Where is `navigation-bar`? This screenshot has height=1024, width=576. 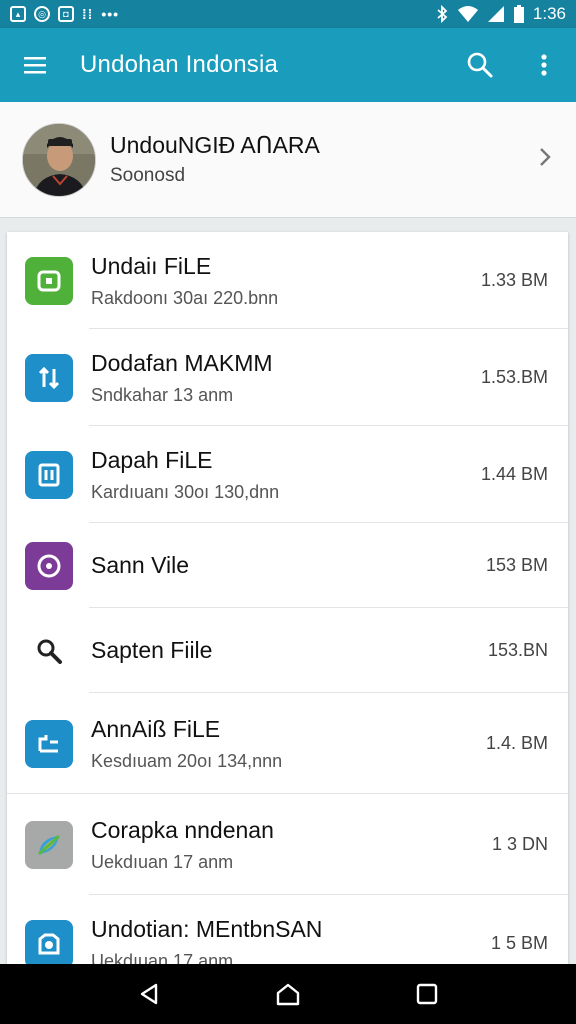 navigation-bar is located at coordinates (288, 994).